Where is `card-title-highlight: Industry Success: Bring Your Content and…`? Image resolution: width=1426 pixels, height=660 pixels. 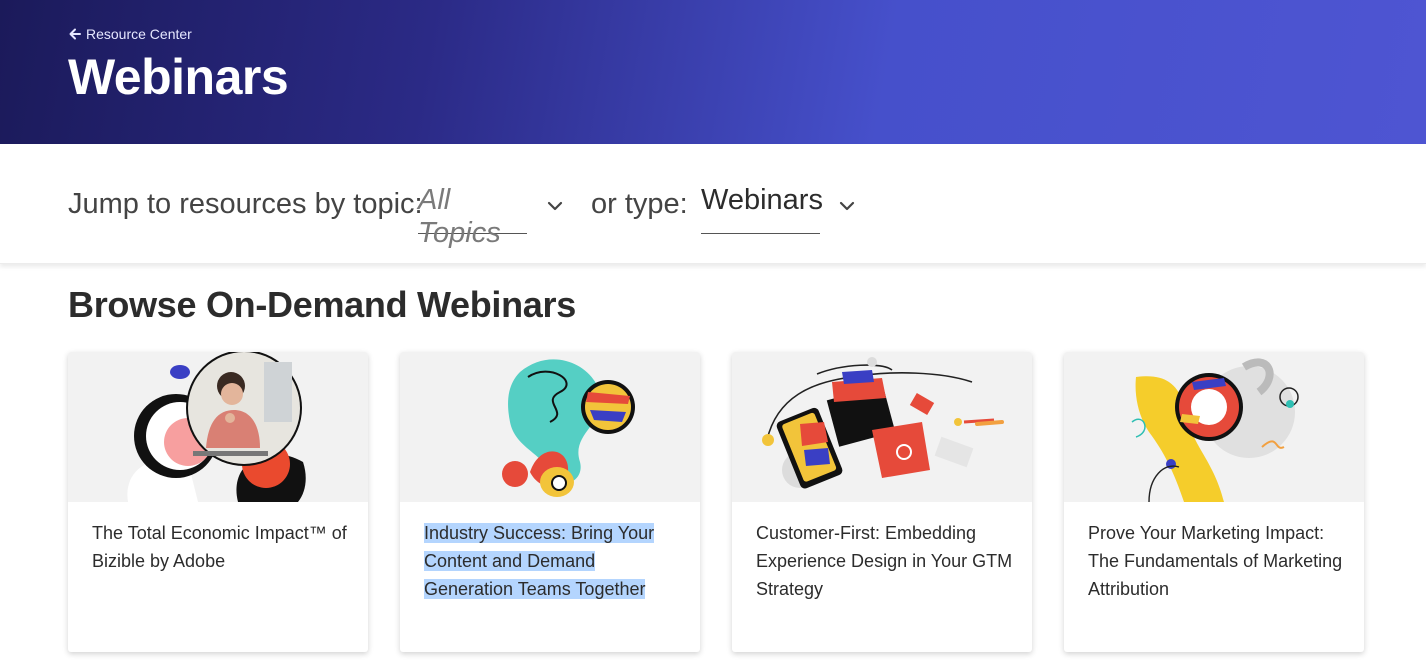 card-title-highlight: Industry Success: Bring Your Content and… is located at coordinates (539, 561).